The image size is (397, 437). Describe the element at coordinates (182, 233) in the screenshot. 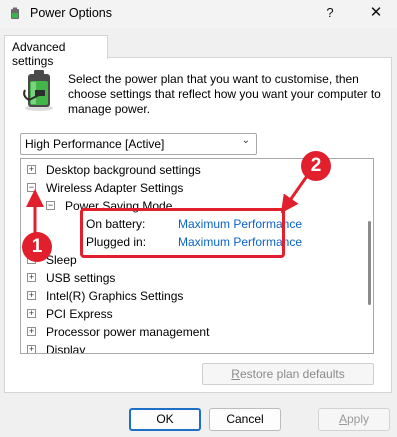

I see `highlight-box` at that location.